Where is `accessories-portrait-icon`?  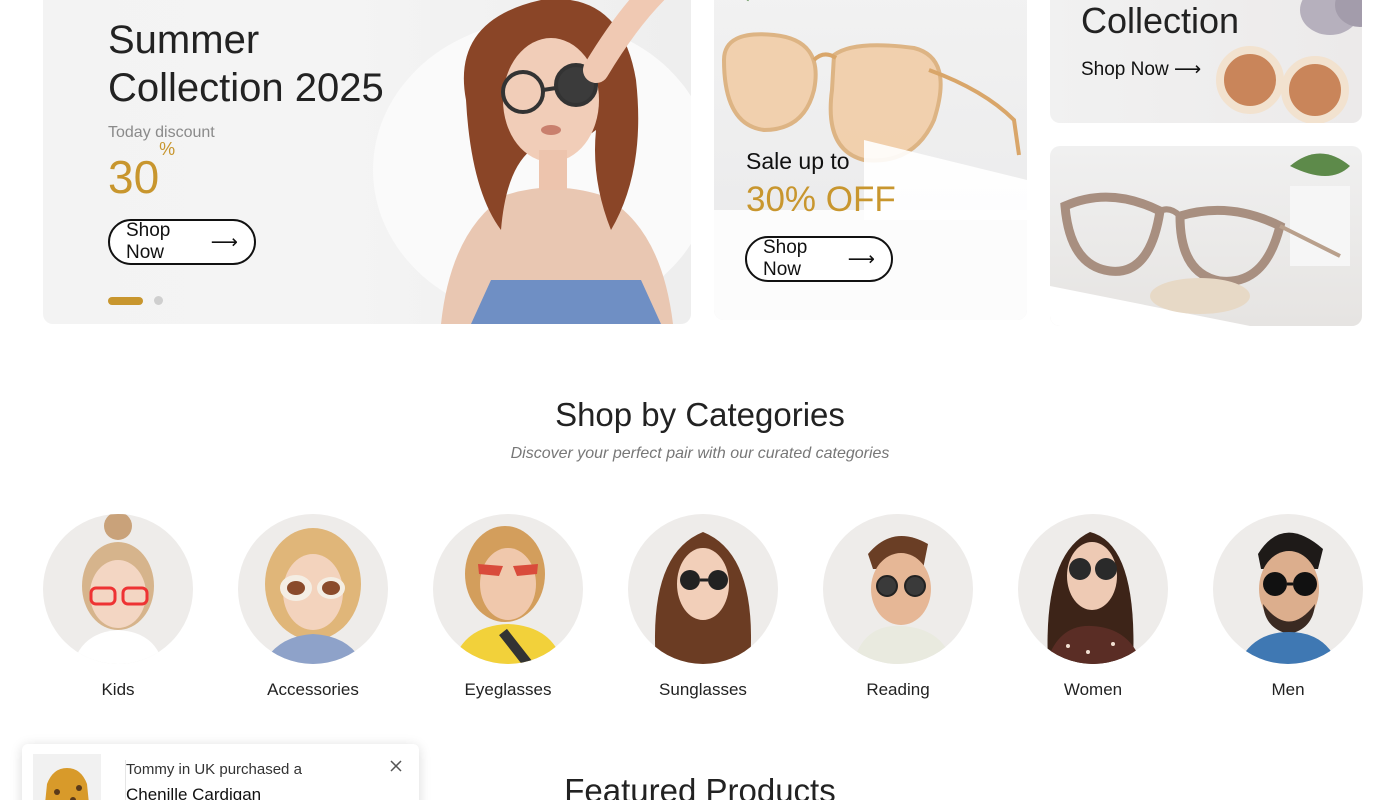 accessories-portrait-icon is located at coordinates (313, 589).